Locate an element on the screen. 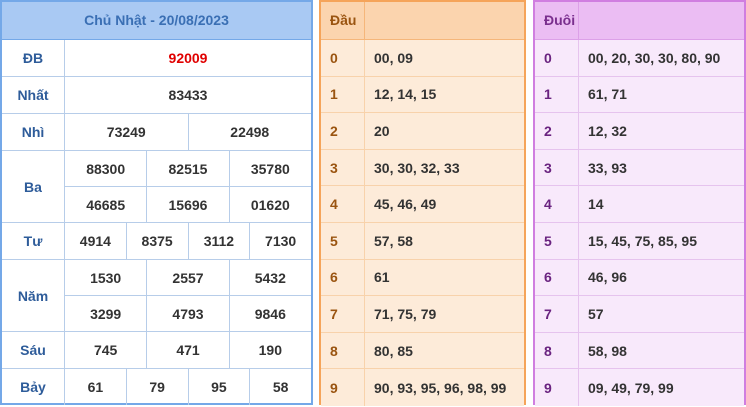 The height and width of the screenshot is (407, 746). prize-label: Bảy is located at coordinates (33, 387).